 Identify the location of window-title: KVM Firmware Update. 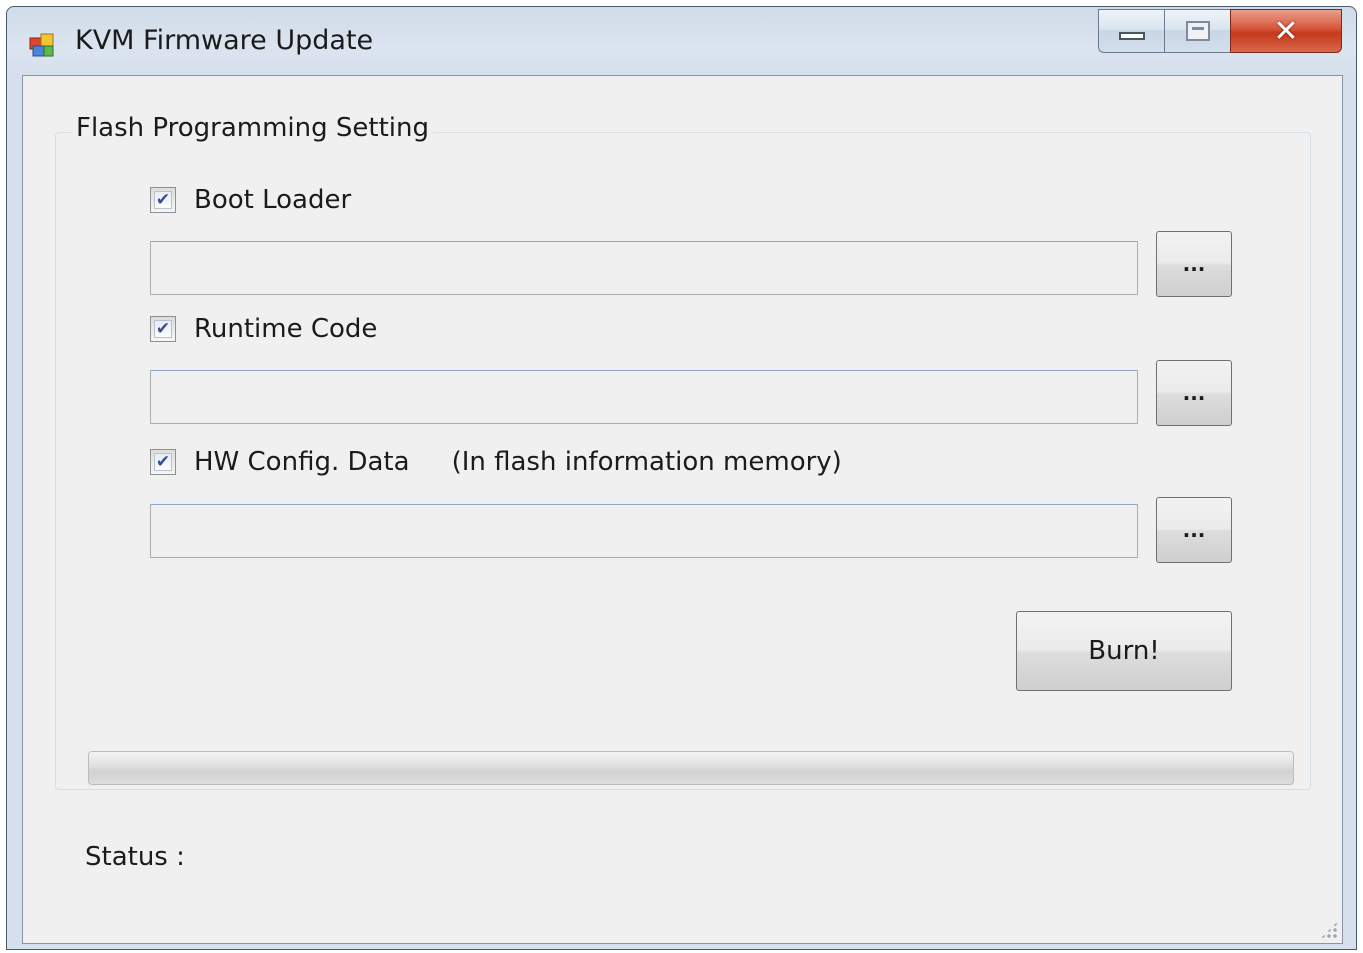
(224, 40).